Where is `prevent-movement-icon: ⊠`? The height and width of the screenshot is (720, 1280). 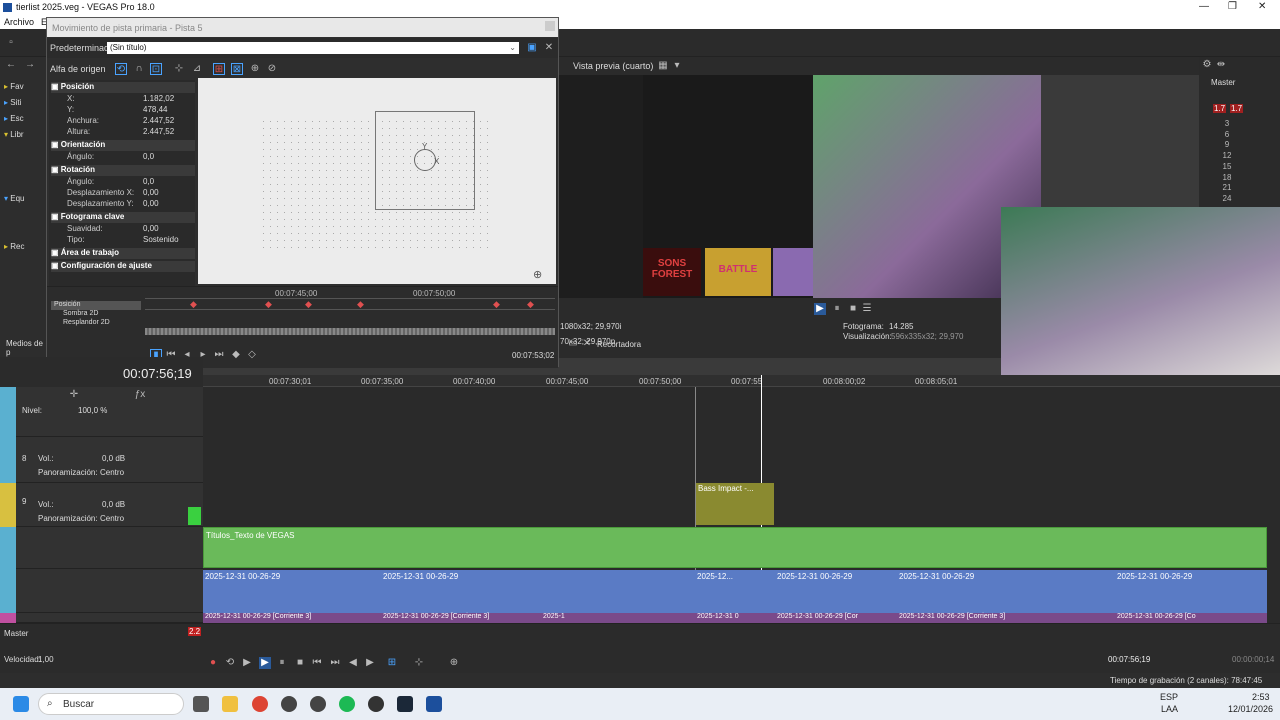
prevent-movement-icon: ⊠ is located at coordinates (237, 69).